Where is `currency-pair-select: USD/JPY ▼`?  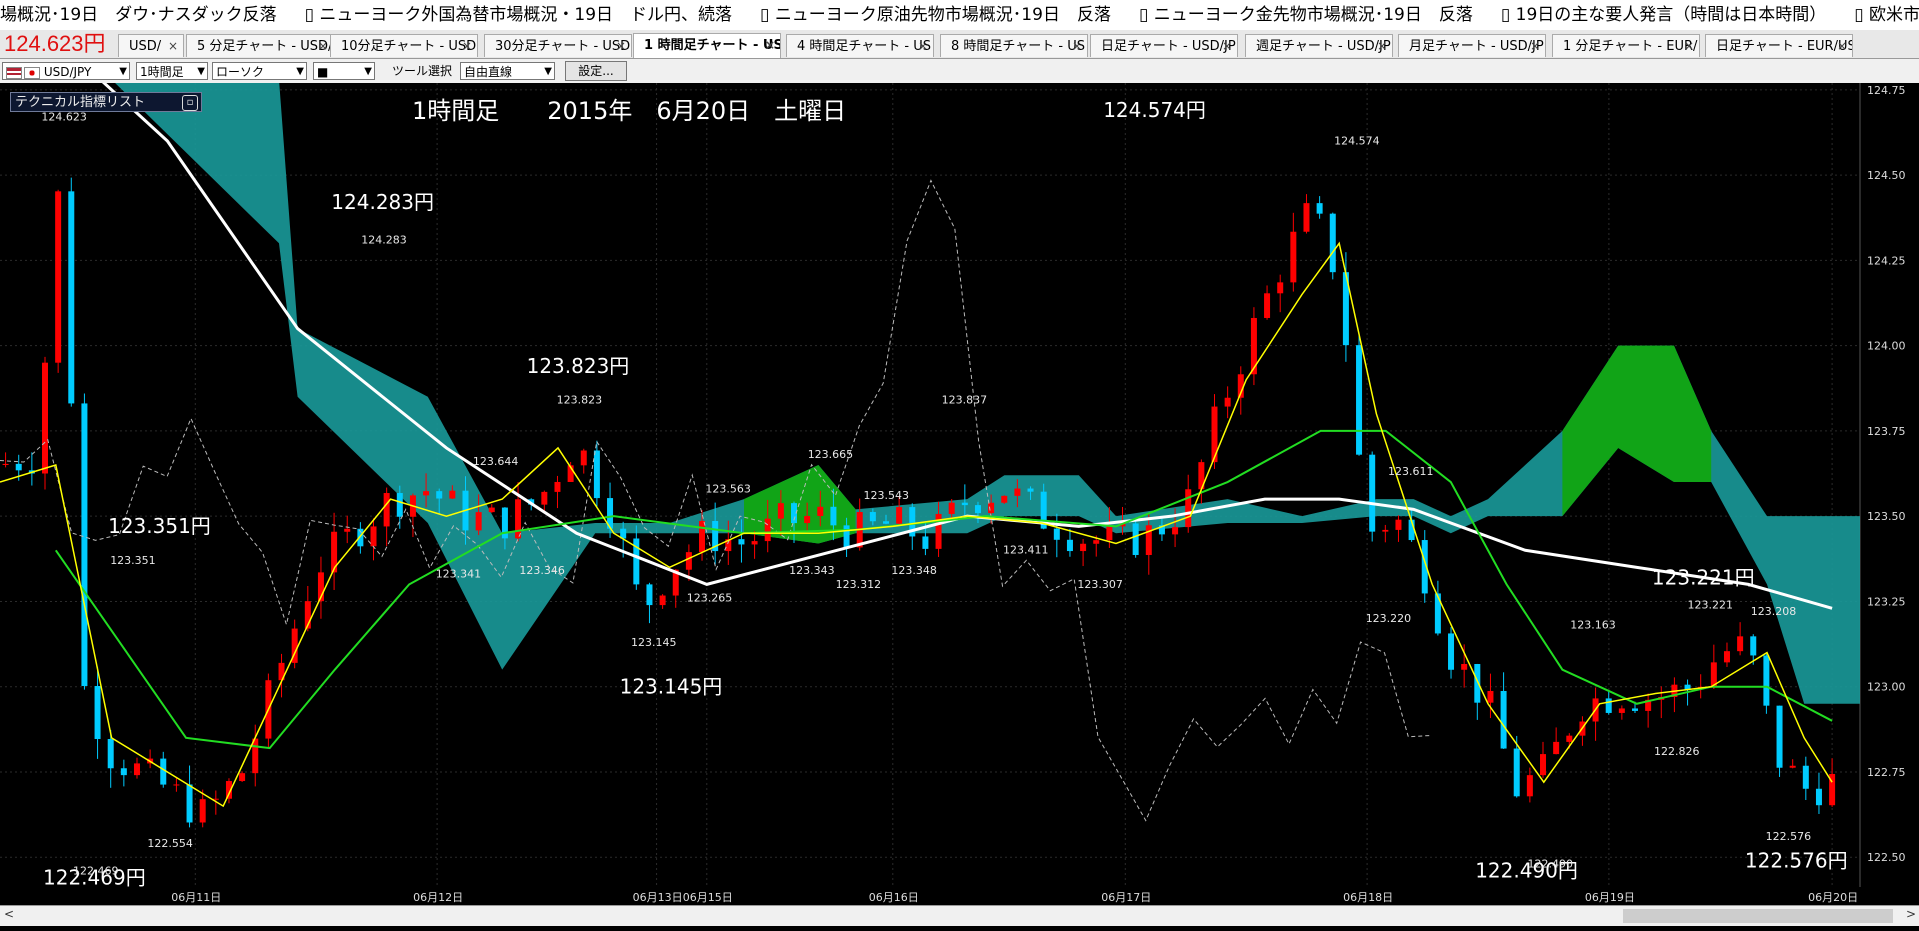
currency-pair-select: USD/JPY ▼ is located at coordinates (66, 71).